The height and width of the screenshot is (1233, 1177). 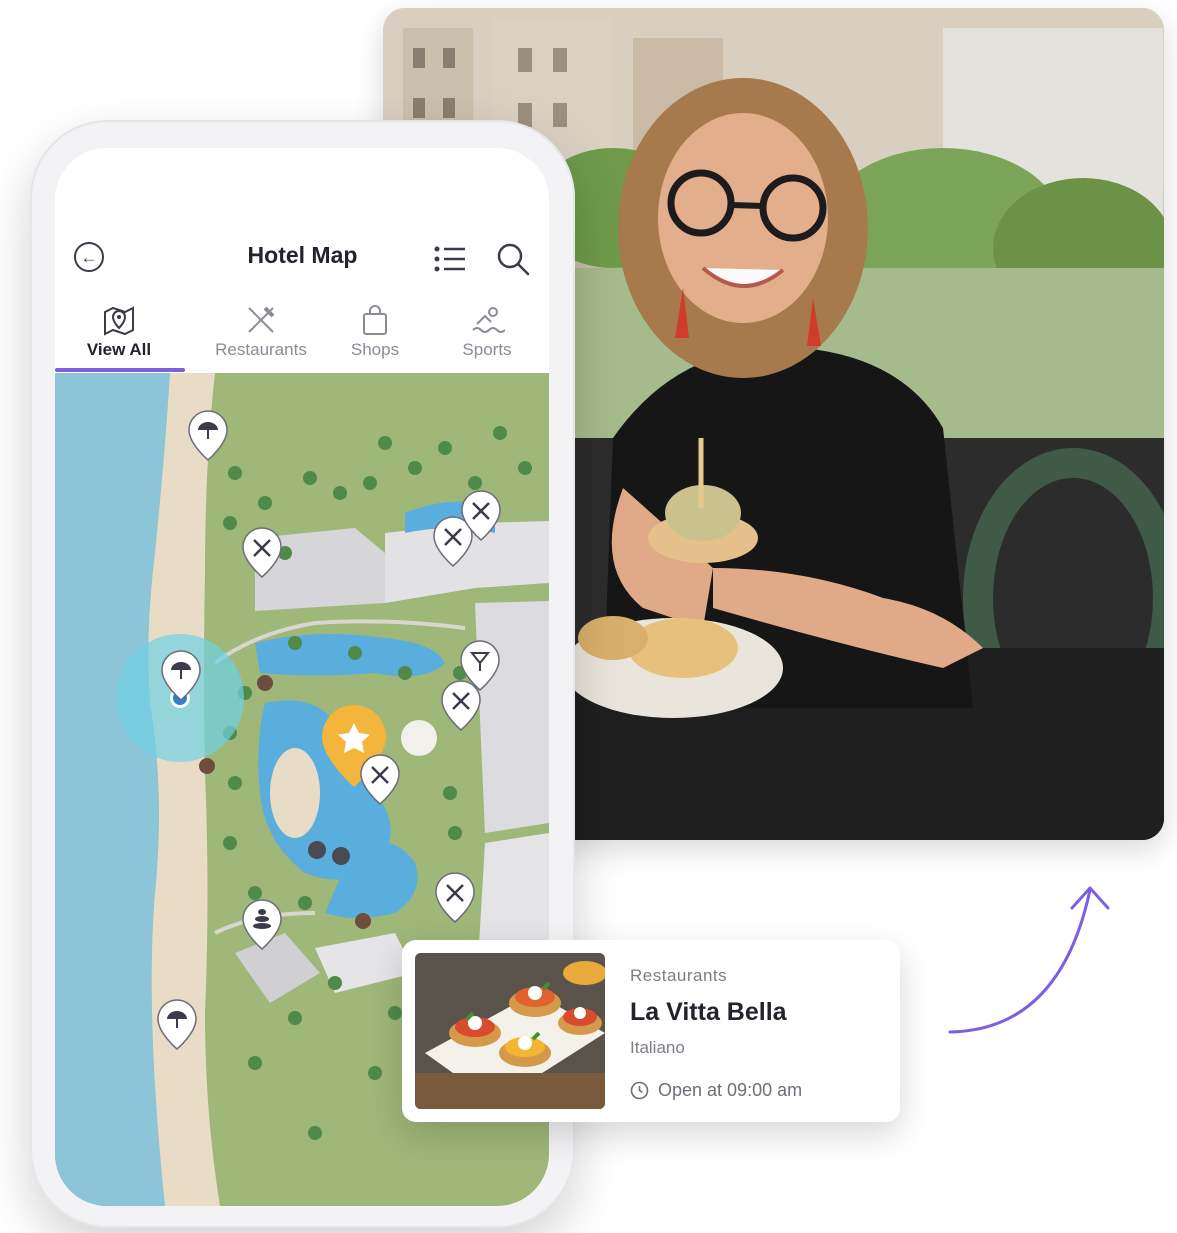 I want to click on fork-knife-icon, so click(x=261, y=319).